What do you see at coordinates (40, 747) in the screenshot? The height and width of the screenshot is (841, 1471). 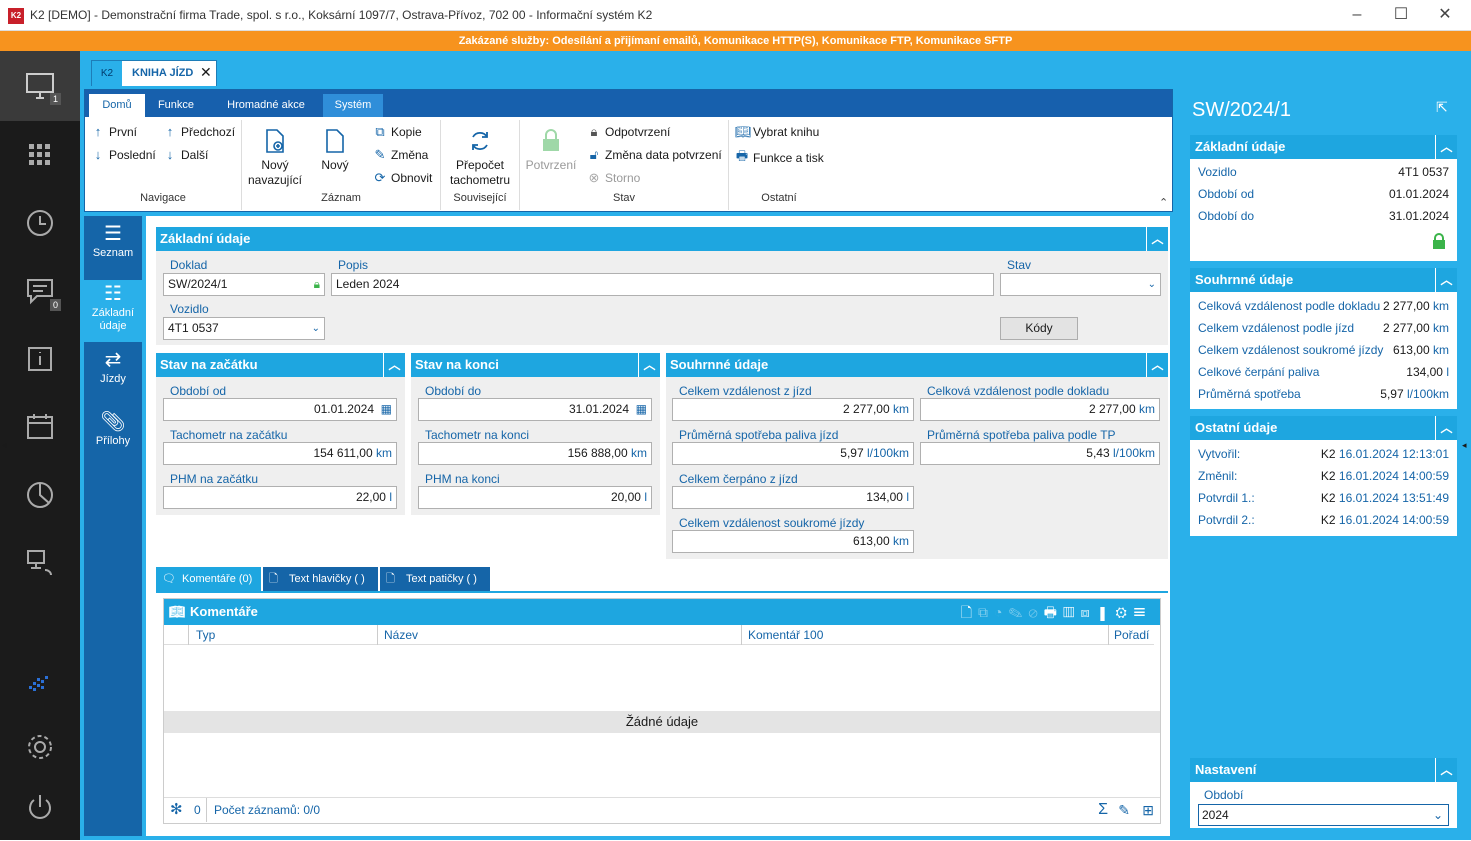 I see `settings-icon` at bounding box center [40, 747].